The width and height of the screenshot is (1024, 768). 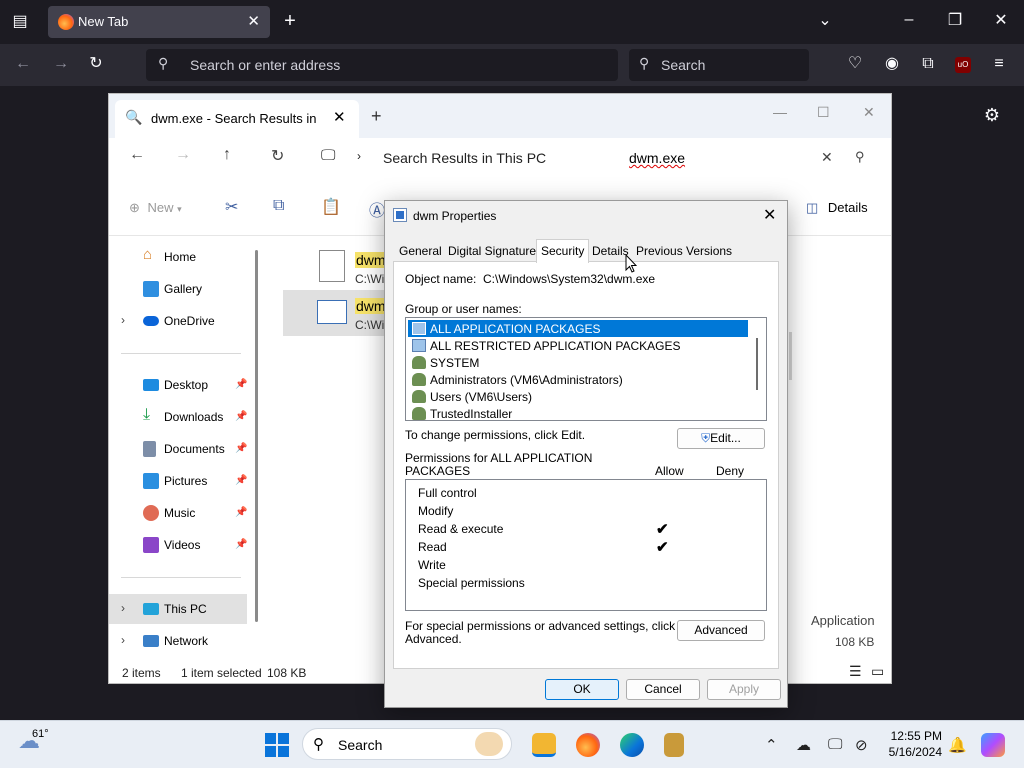 What do you see at coordinates (827, 157) in the screenshot?
I see `clear-search-icon: ✕` at bounding box center [827, 157].